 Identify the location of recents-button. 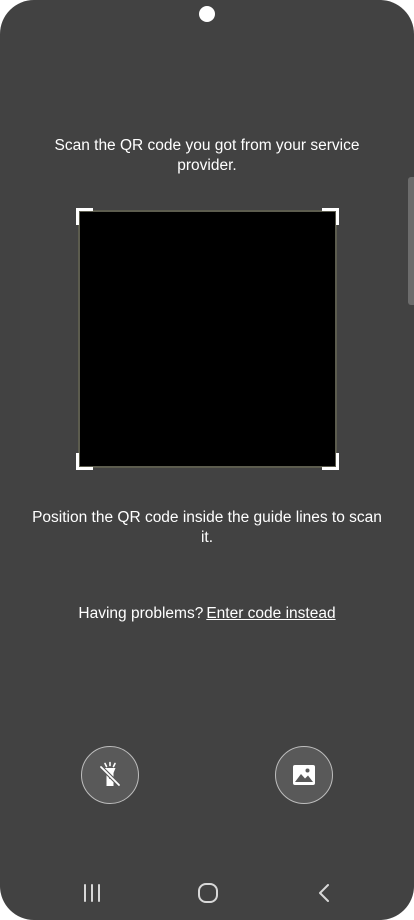
(92, 893).